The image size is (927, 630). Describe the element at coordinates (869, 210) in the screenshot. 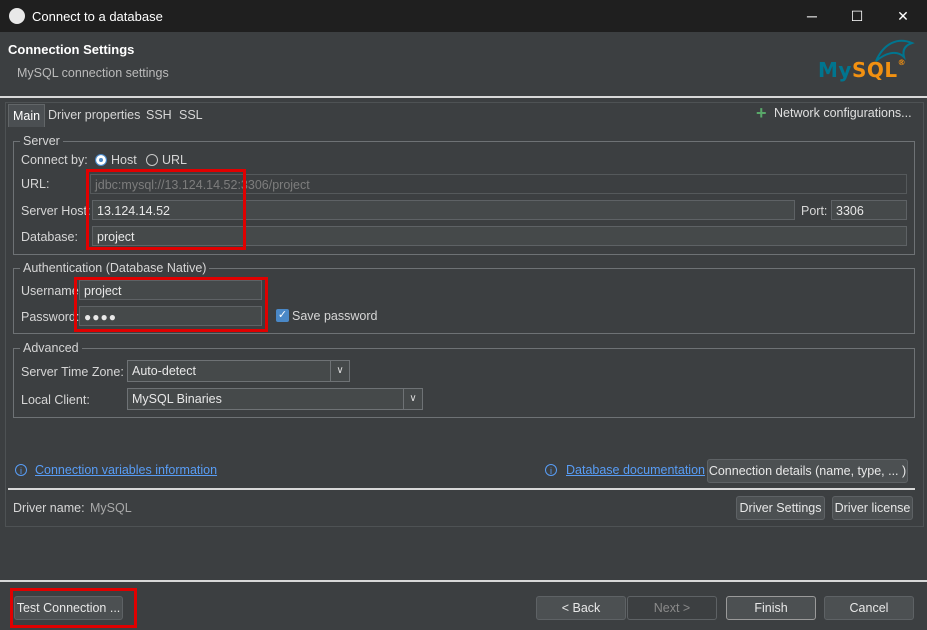

I see `port-field: 3306` at that location.